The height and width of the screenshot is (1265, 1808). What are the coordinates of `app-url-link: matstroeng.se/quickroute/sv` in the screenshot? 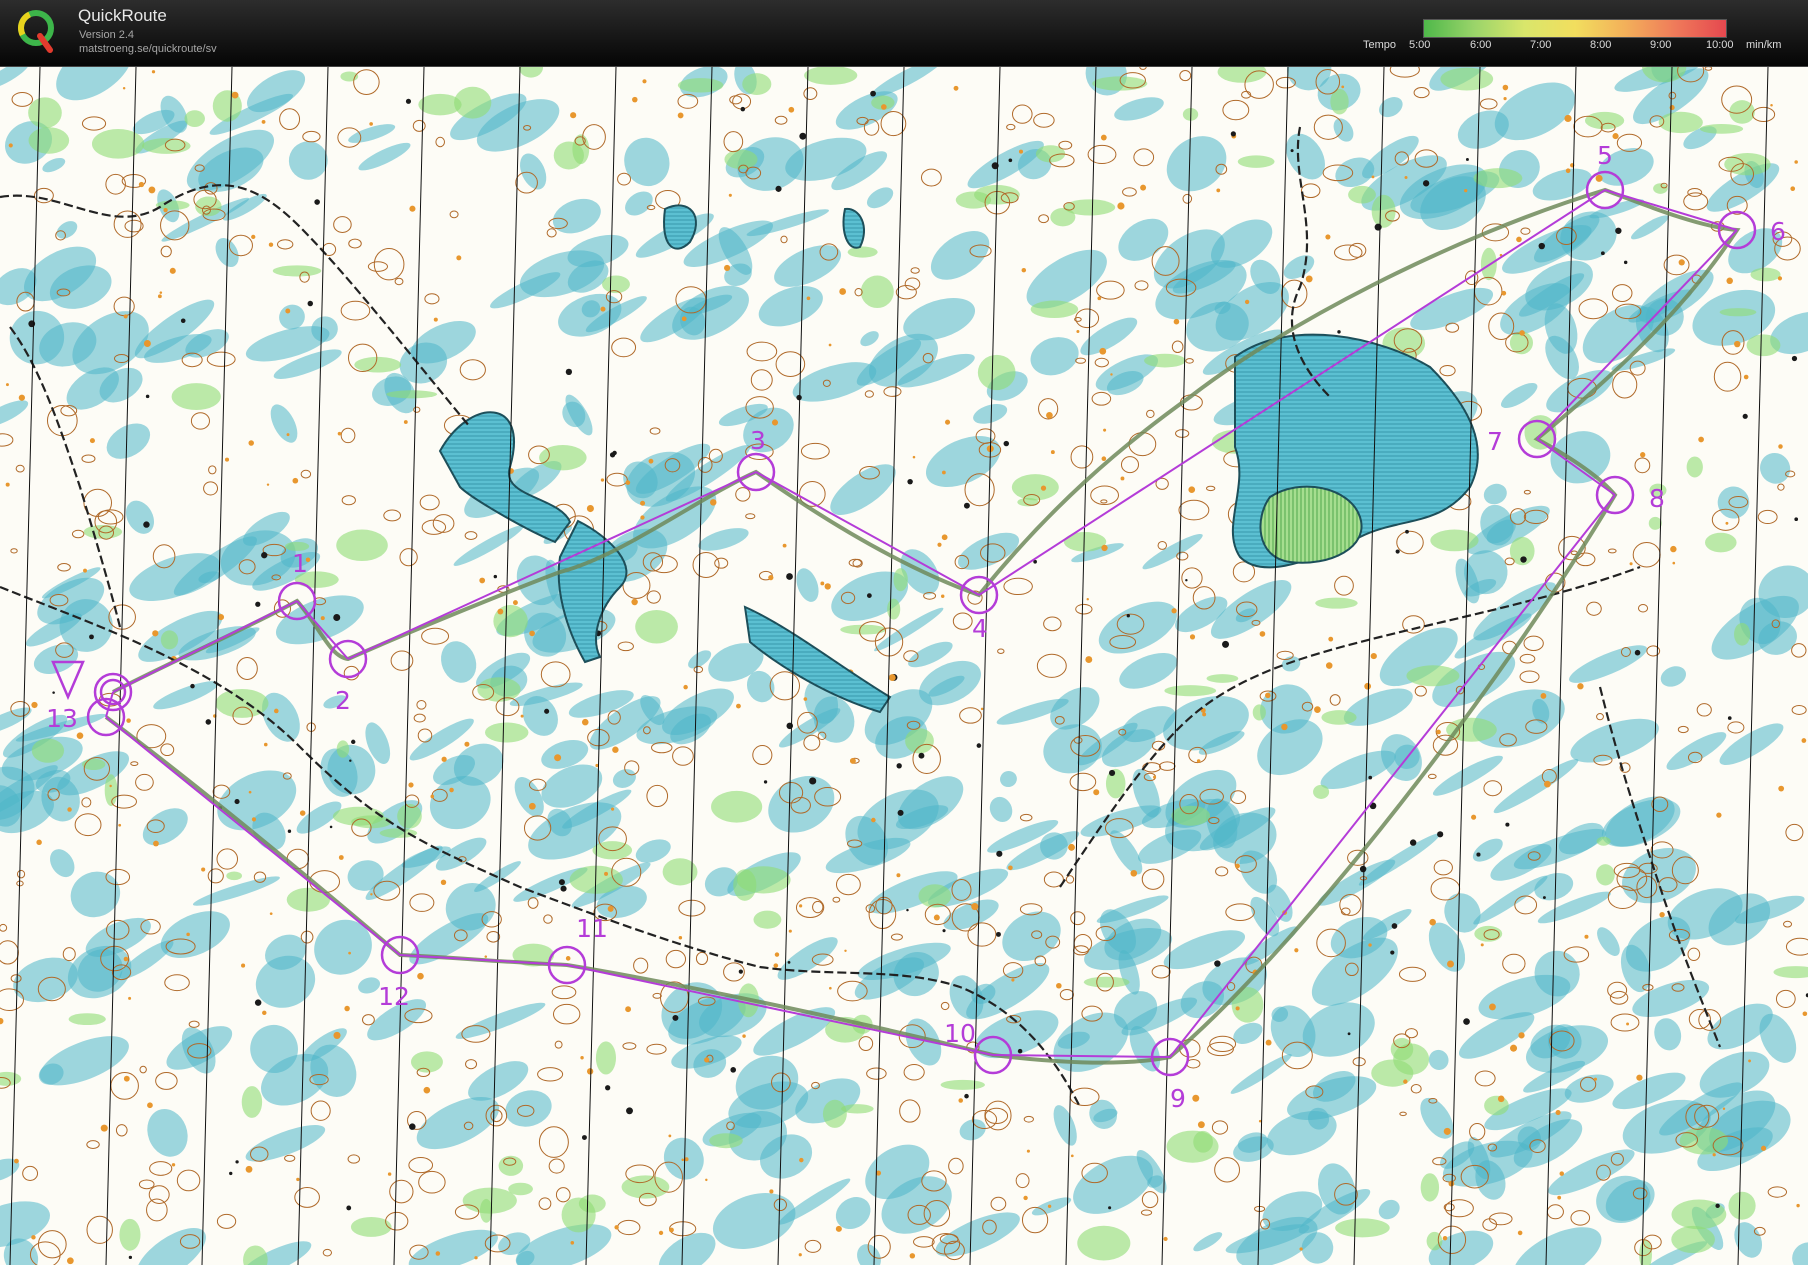 It's located at (148, 49).